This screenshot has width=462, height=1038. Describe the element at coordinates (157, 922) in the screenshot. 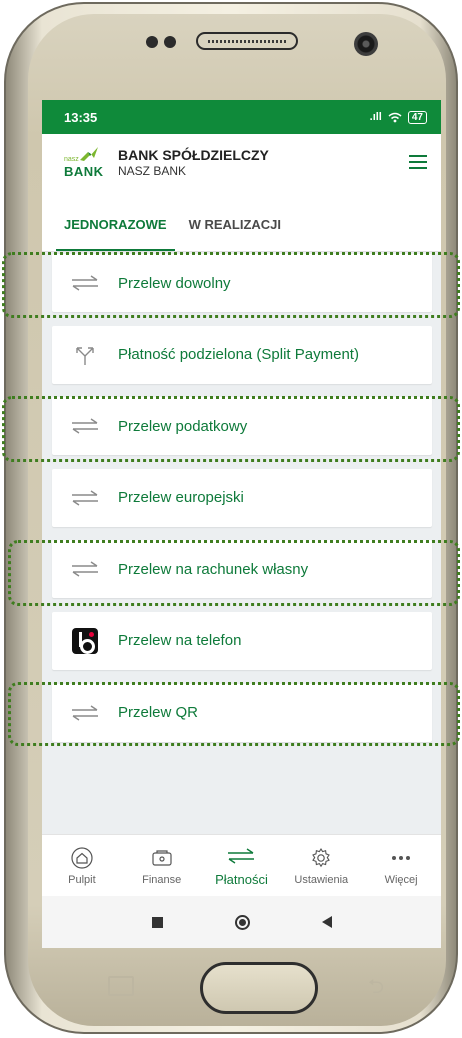

I see `recent-apps-icon` at that location.